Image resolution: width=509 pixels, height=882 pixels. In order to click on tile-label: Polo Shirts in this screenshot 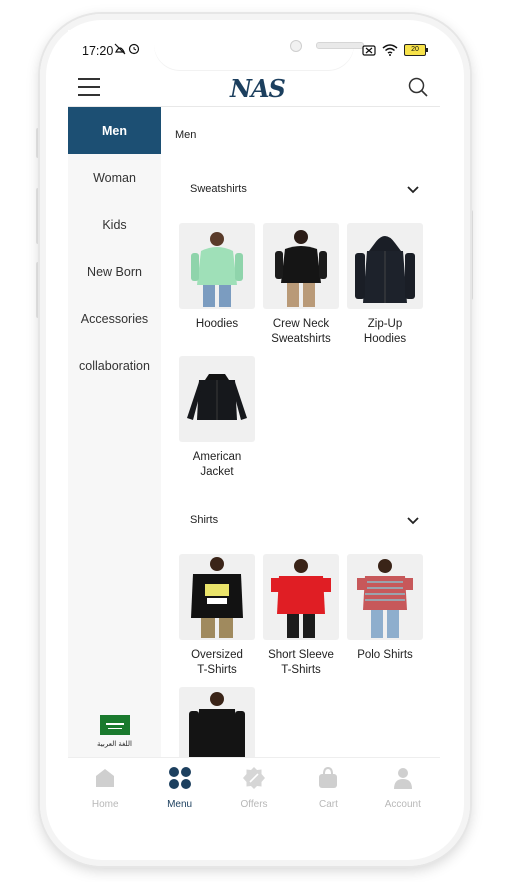, I will do `click(385, 655)`.